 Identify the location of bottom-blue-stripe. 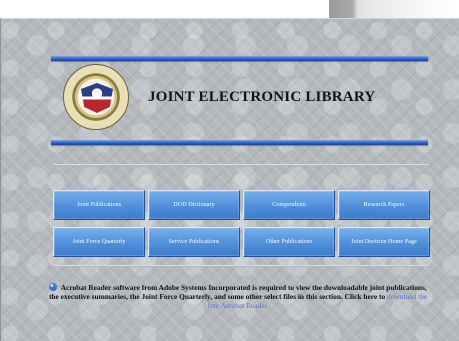
(239, 142).